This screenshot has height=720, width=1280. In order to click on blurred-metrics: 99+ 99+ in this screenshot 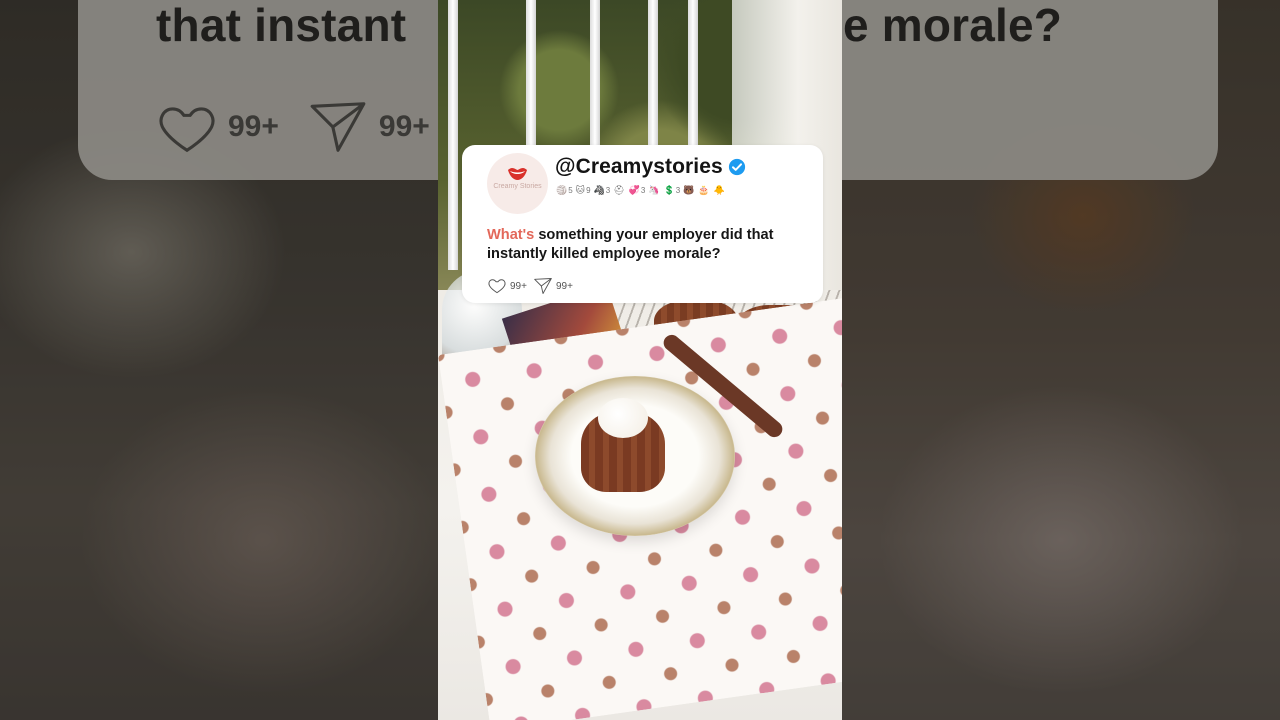, I will do `click(293, 127)`.